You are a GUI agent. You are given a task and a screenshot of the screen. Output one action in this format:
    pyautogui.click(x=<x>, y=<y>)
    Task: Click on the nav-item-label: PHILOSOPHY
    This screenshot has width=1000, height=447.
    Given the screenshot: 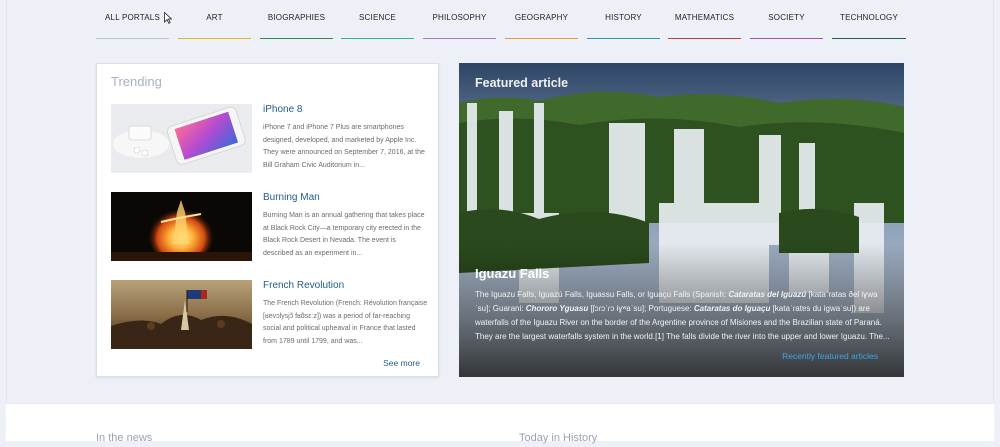 What is the action you would take?
    pyautogui.click(x=459, y=17)
    